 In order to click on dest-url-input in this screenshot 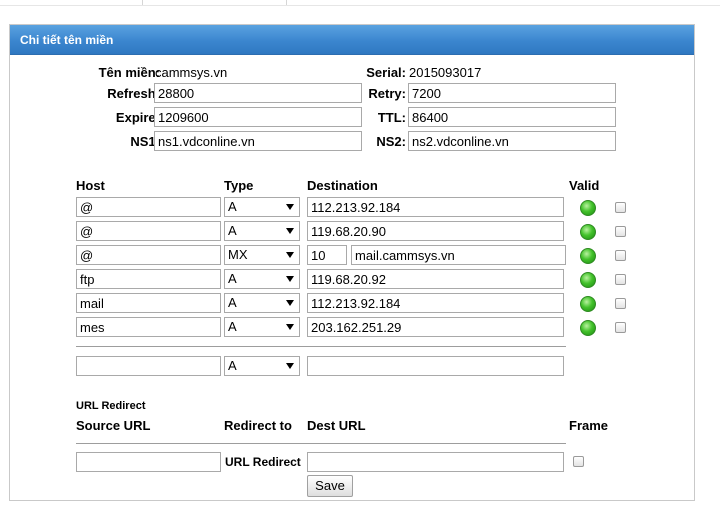, I will do `click(435, 462)`.